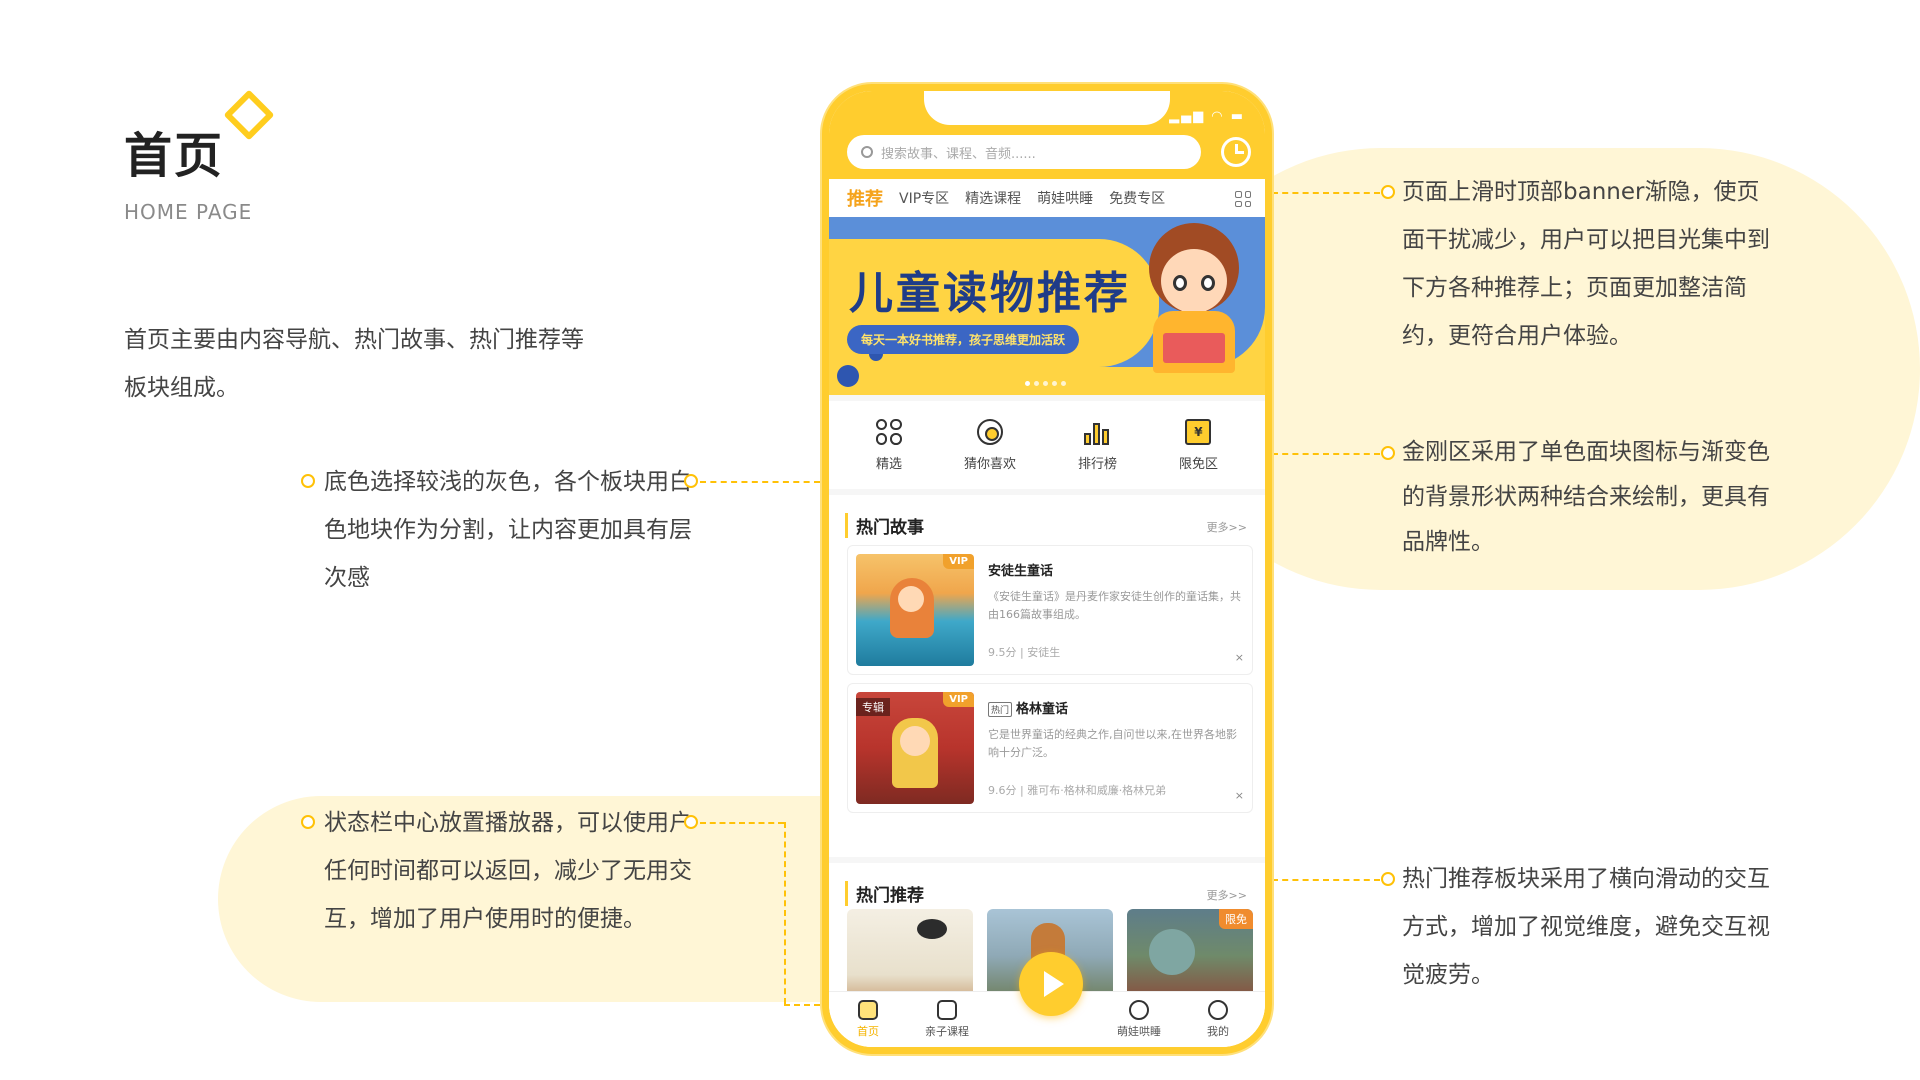 This screenshot has height=1080, width=1920. Describe the element at coordinates (1097, 432) in the screenshot. I see `ranking-icon` at that location.